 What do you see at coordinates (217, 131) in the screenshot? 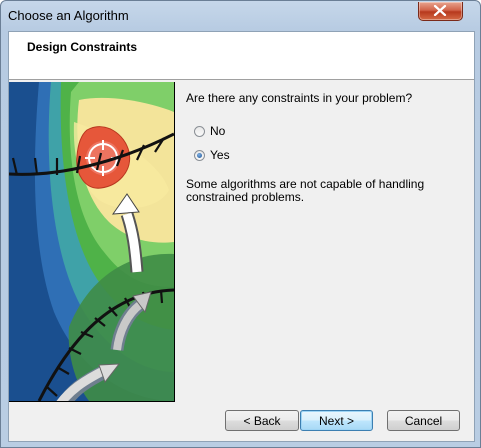
I see `option-no-label: No` at bounding box center [217, 131].